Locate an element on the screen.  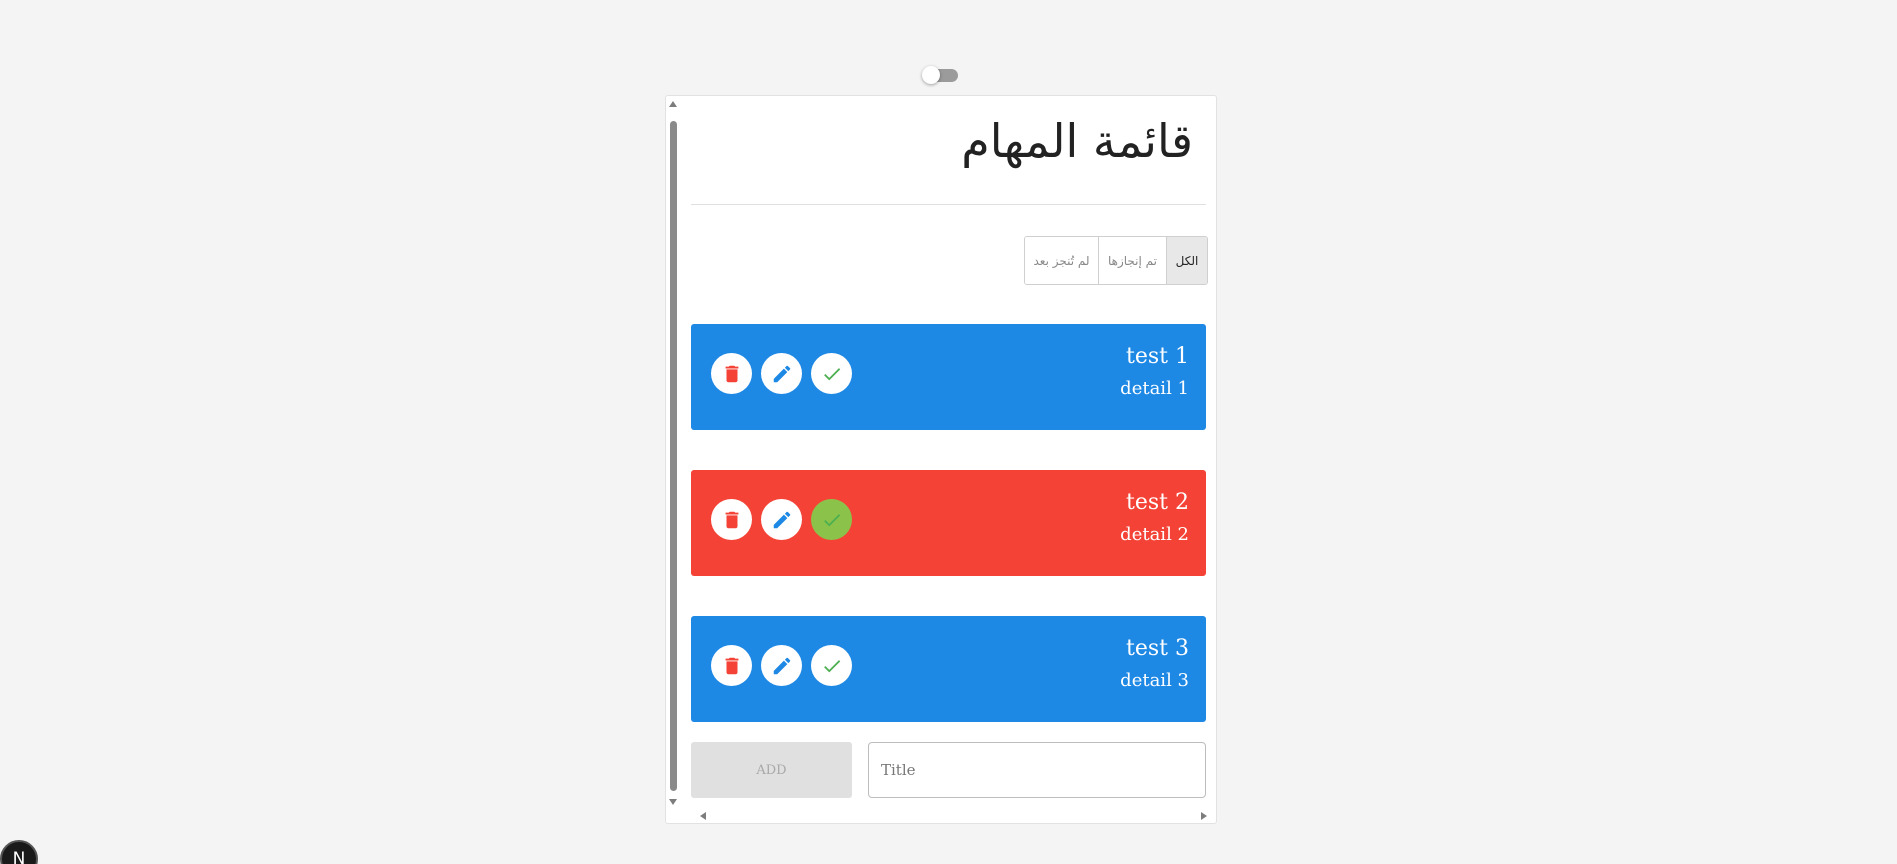
title-input is located at coordinates (1037, 770).